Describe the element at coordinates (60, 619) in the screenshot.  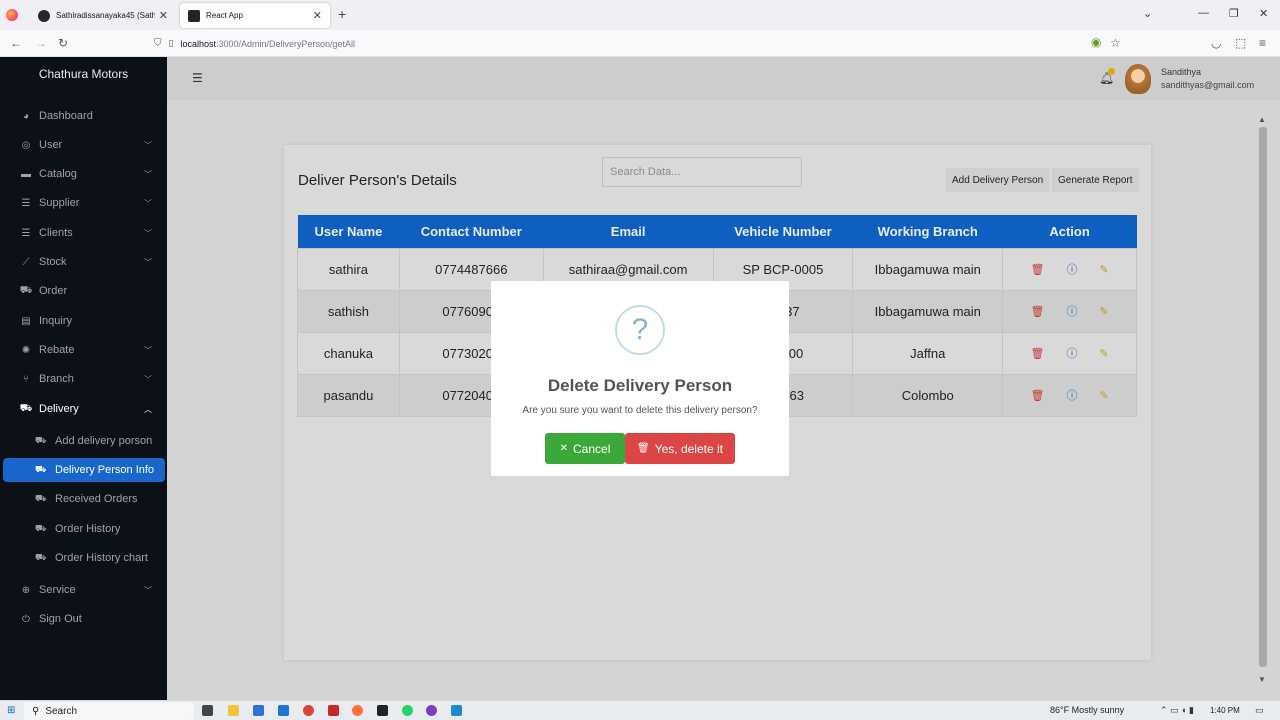
I see `sidebar-item-label: Sign Out` at that location.